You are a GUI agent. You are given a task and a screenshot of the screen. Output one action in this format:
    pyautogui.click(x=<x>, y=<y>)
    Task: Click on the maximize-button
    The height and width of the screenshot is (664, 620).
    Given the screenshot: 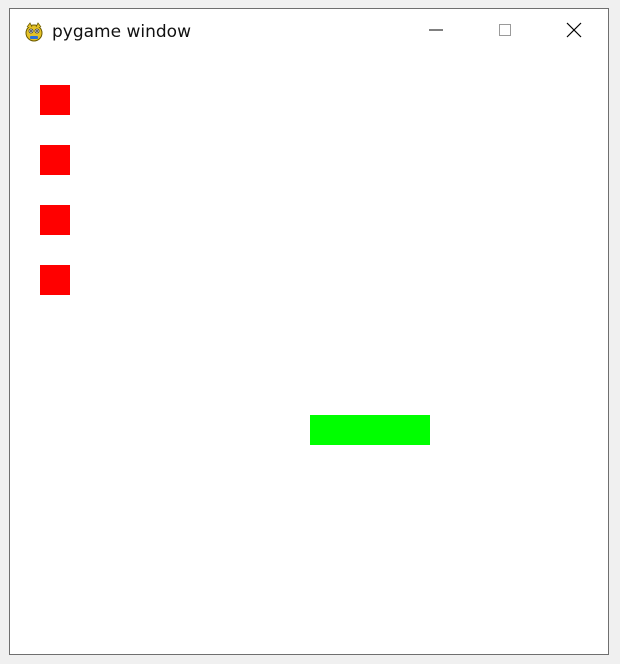 What is the action you would take?
    pyautogui.click(x=505, y=32)
    